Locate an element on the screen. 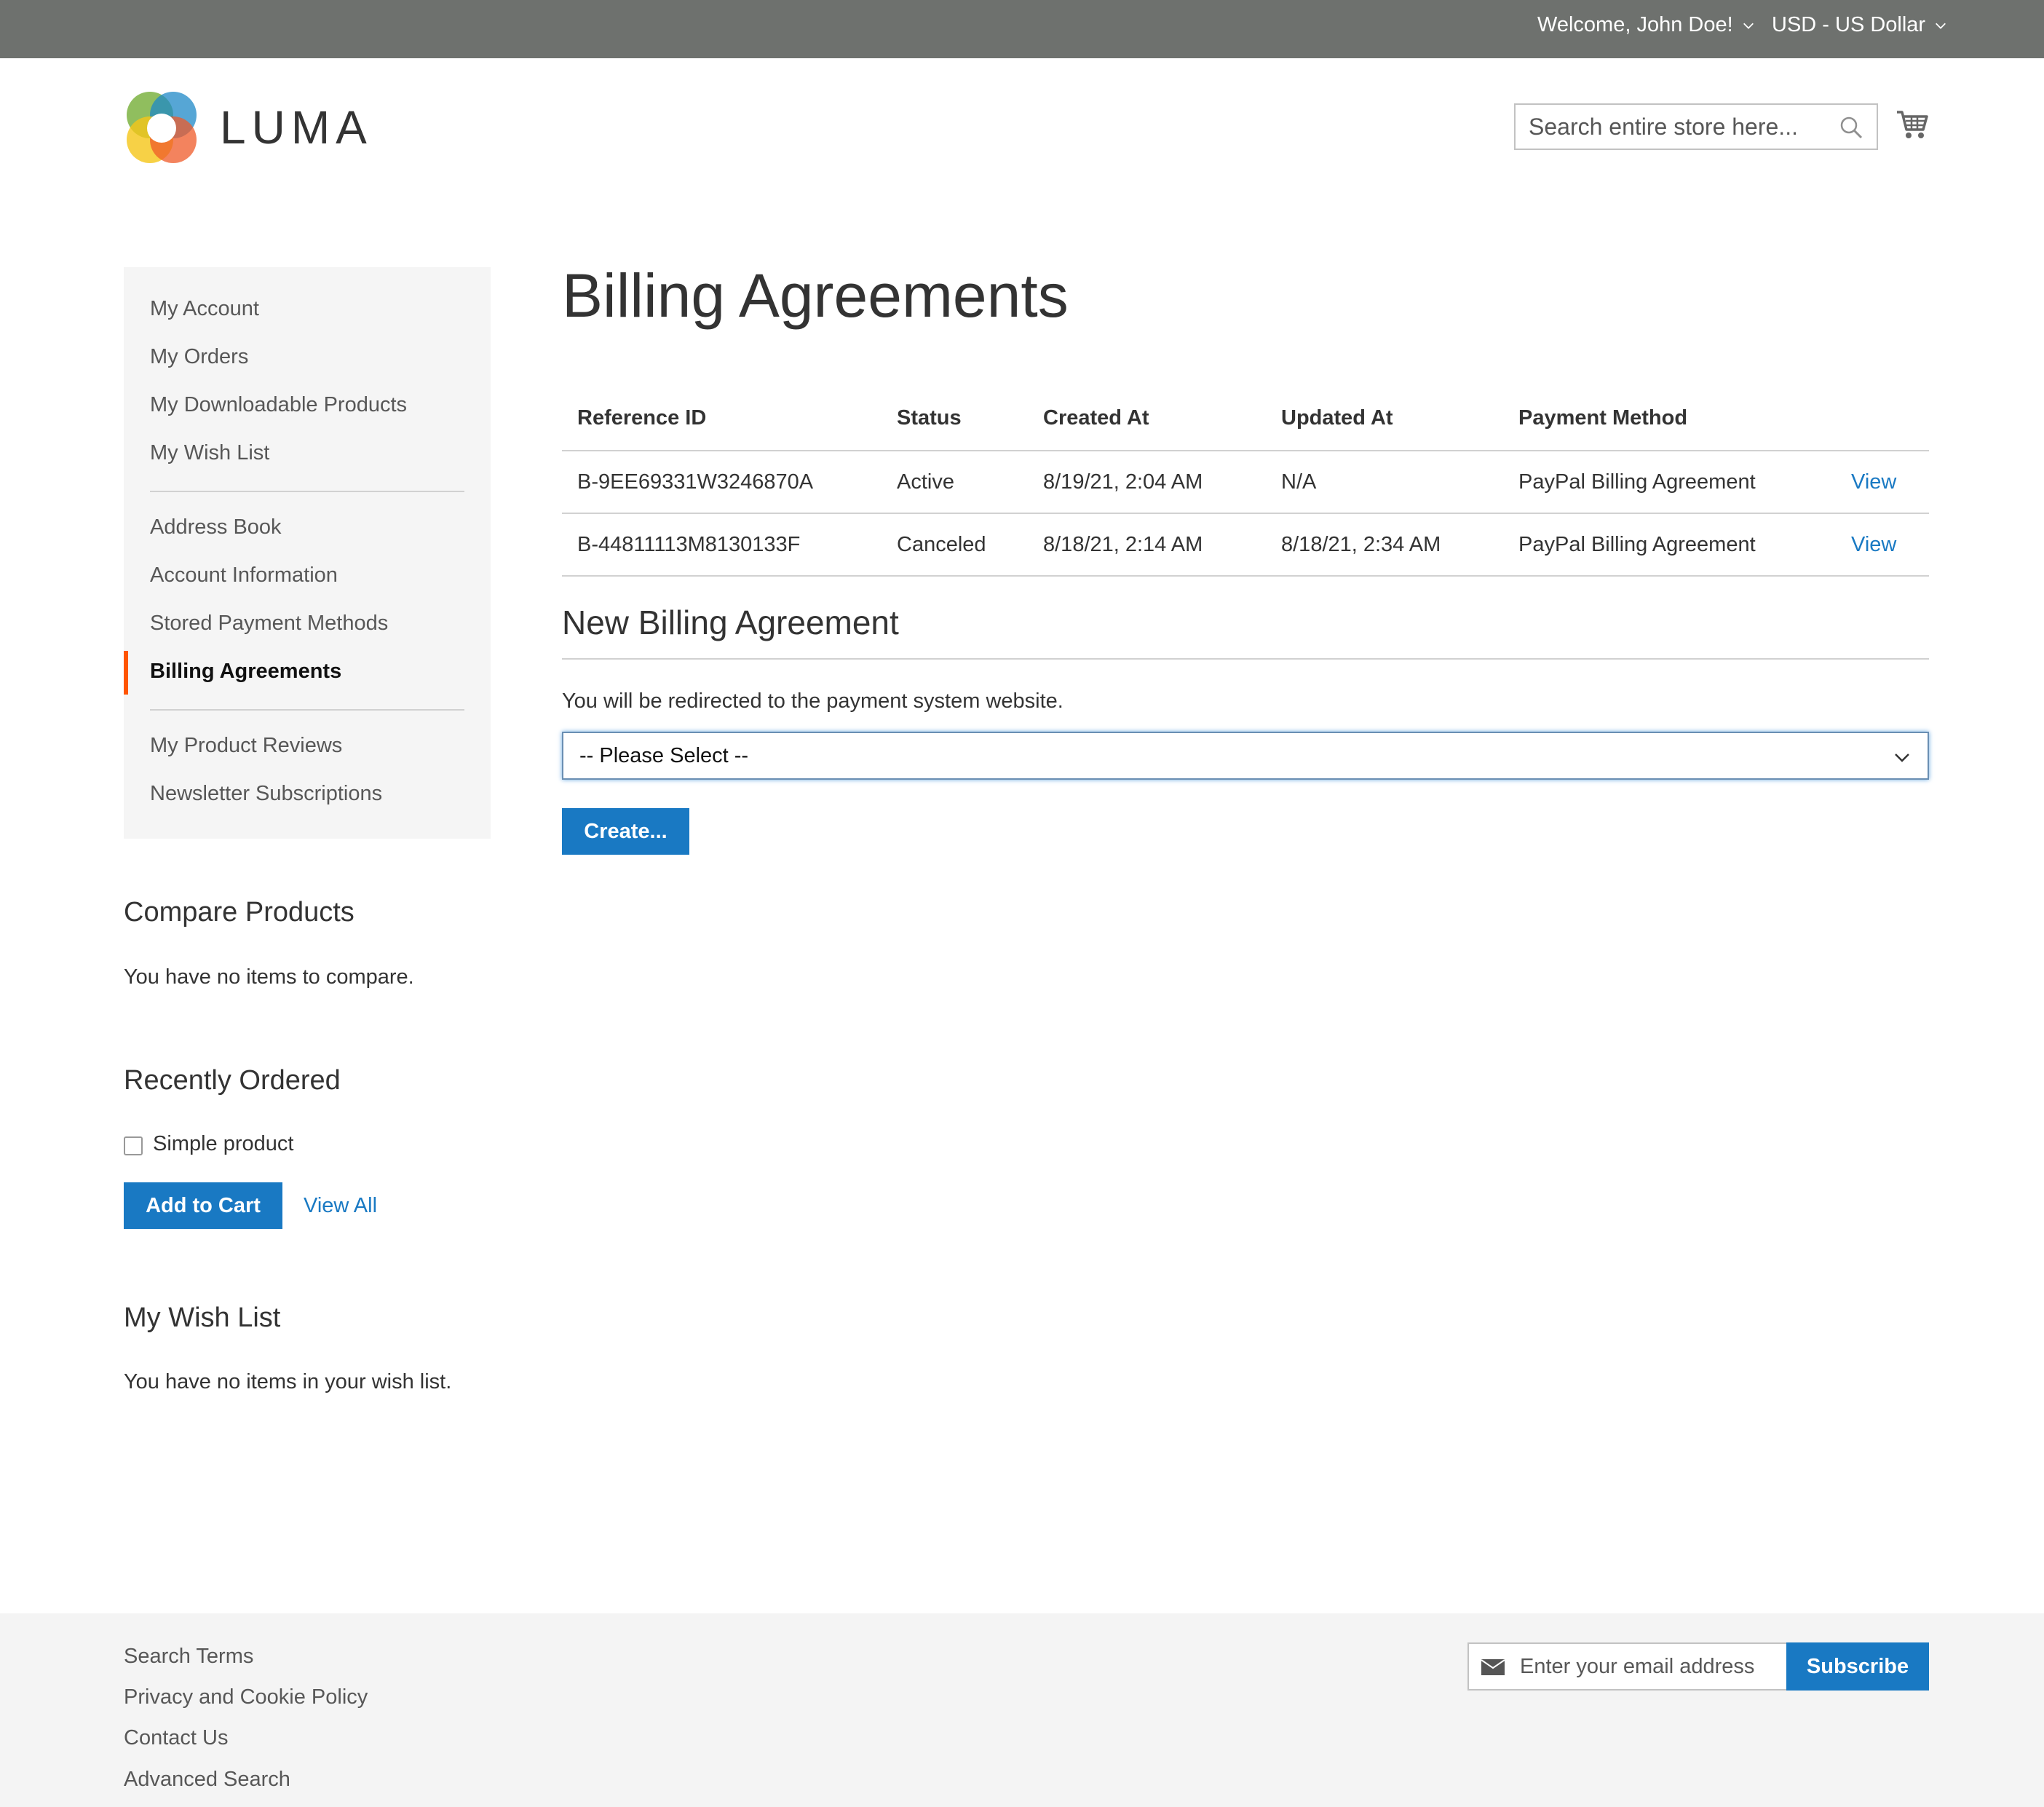 The height and width of the screenshot is (1807, 2044). page-title: Billing Agreements is located at coordinates (815, 295).